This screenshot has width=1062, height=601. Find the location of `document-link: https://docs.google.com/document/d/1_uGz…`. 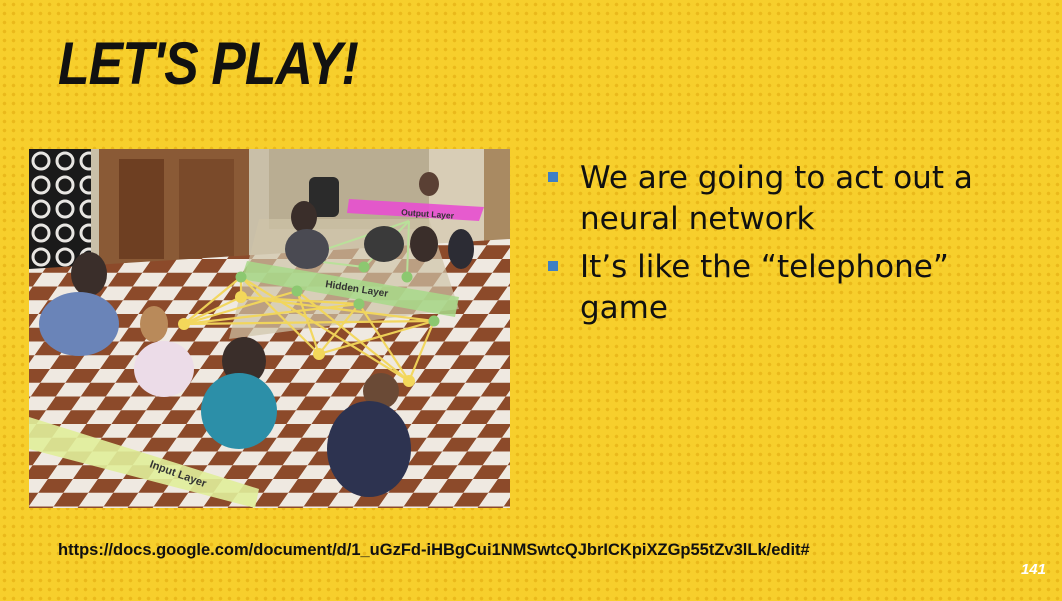

document-link: https://docs.google.com/document/d/1_uGz… is located at coordinates (434, 550).